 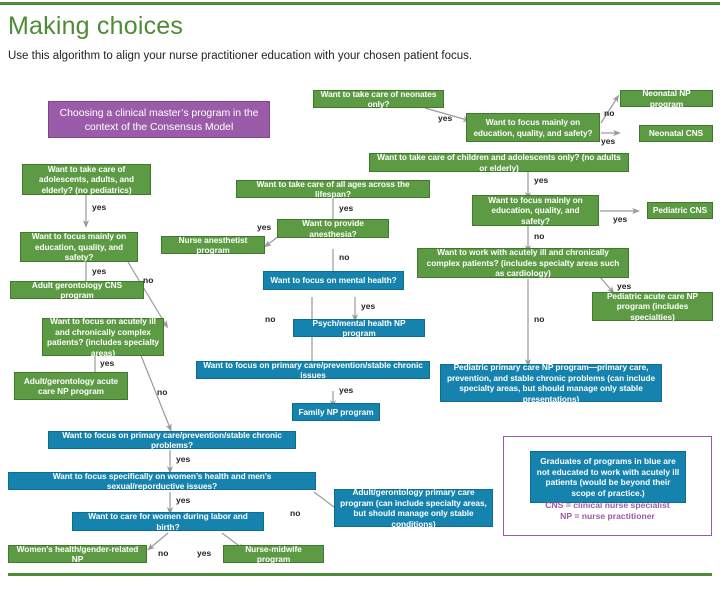 I want to click on edge-label-yes-womens: yes, so click(x=183, y=500).